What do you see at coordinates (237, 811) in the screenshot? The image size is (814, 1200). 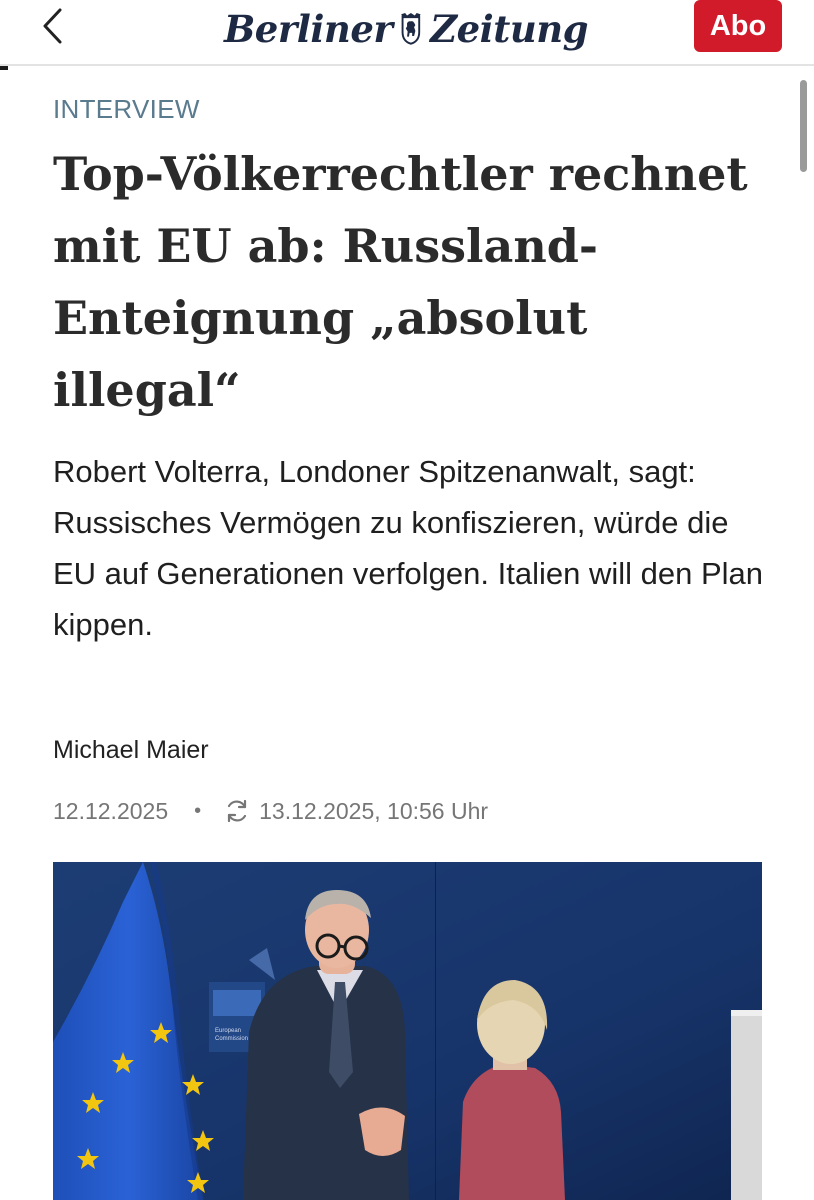 I see `refresh-icon` at bounding box center [237, 811].